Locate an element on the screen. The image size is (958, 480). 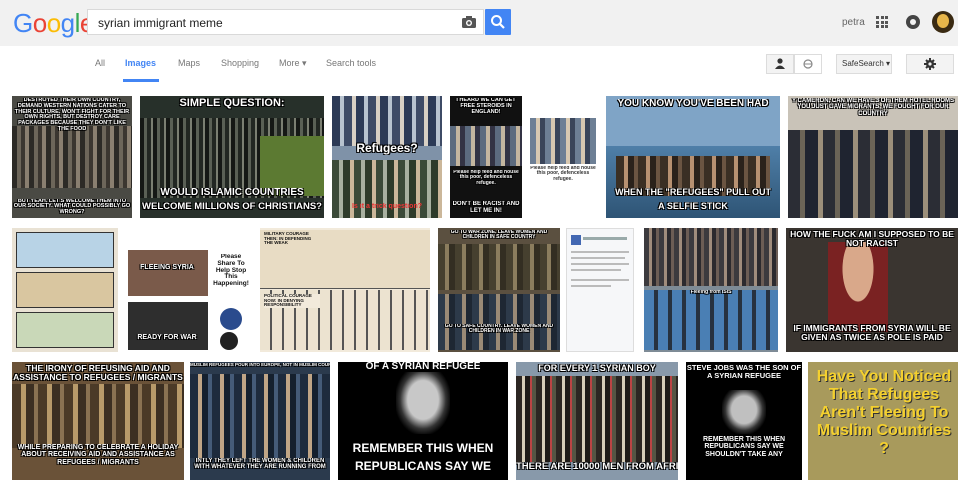
tab-all: All is located at coordinates (100, 63).